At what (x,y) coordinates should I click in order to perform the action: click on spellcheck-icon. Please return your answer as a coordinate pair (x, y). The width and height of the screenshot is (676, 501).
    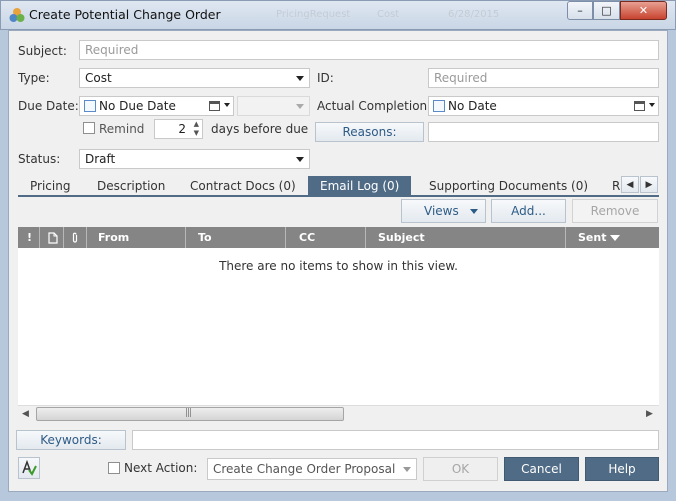
    Looking at the image, I should click on (29, 468).